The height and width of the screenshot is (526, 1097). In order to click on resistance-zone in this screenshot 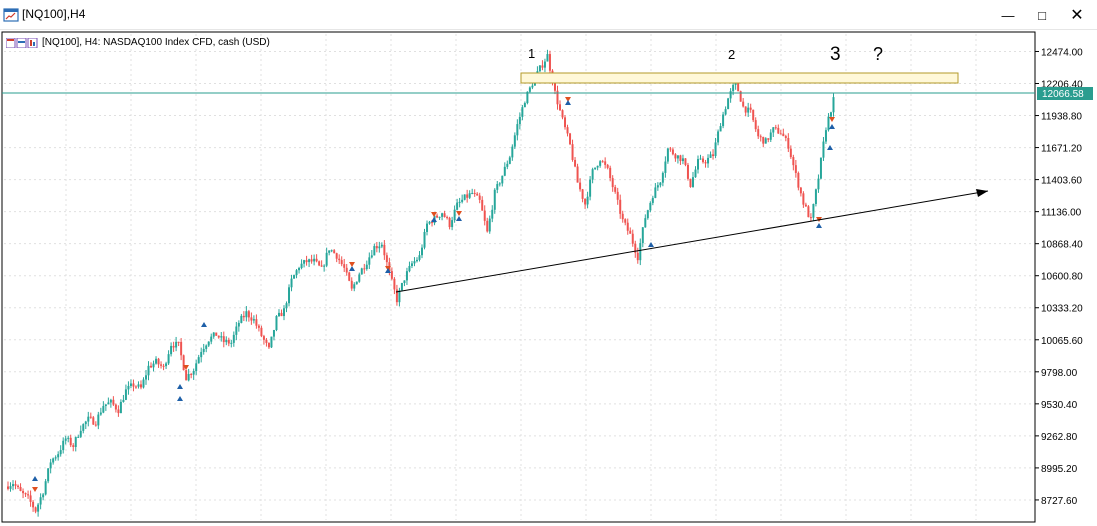, I will do `click(739, 78)`.